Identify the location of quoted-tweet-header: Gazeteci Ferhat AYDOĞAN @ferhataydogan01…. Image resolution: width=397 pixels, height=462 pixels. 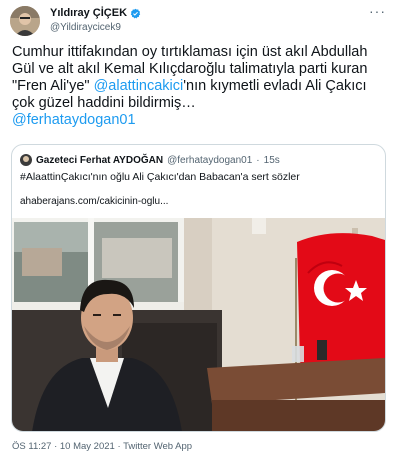
(150, 160).